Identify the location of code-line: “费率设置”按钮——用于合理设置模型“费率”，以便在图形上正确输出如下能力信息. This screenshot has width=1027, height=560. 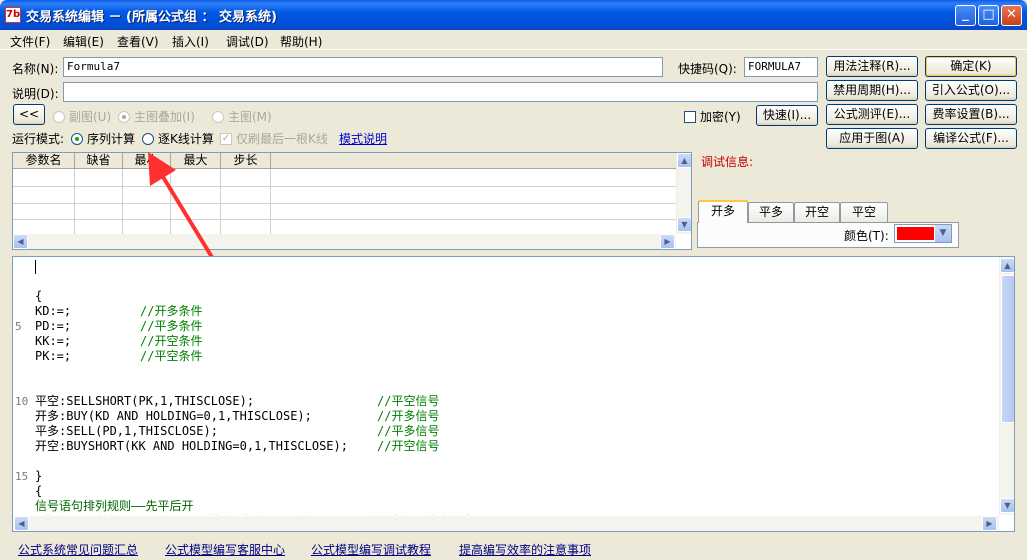
(505, 514).